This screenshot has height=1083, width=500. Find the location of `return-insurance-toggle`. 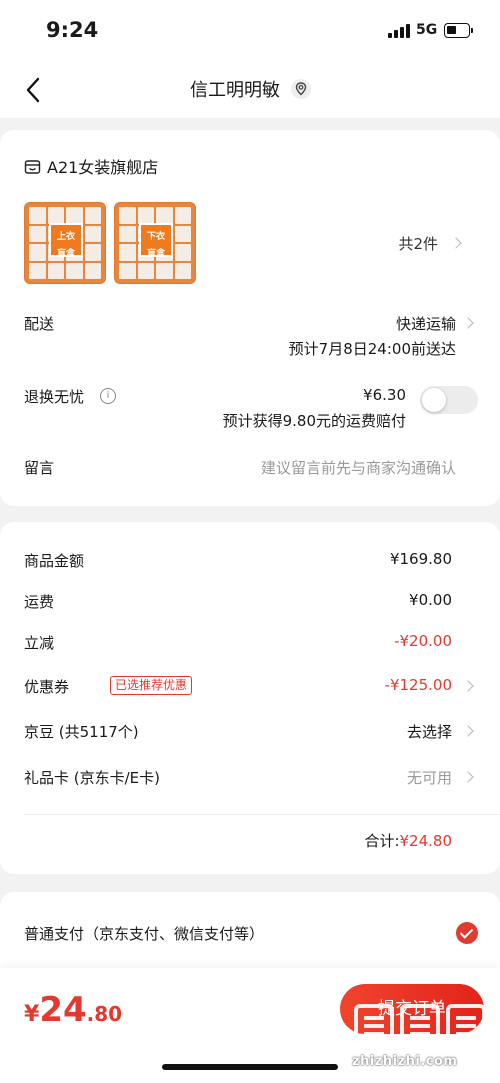

return-insurance-toggle is located at coordinates (449, 400).